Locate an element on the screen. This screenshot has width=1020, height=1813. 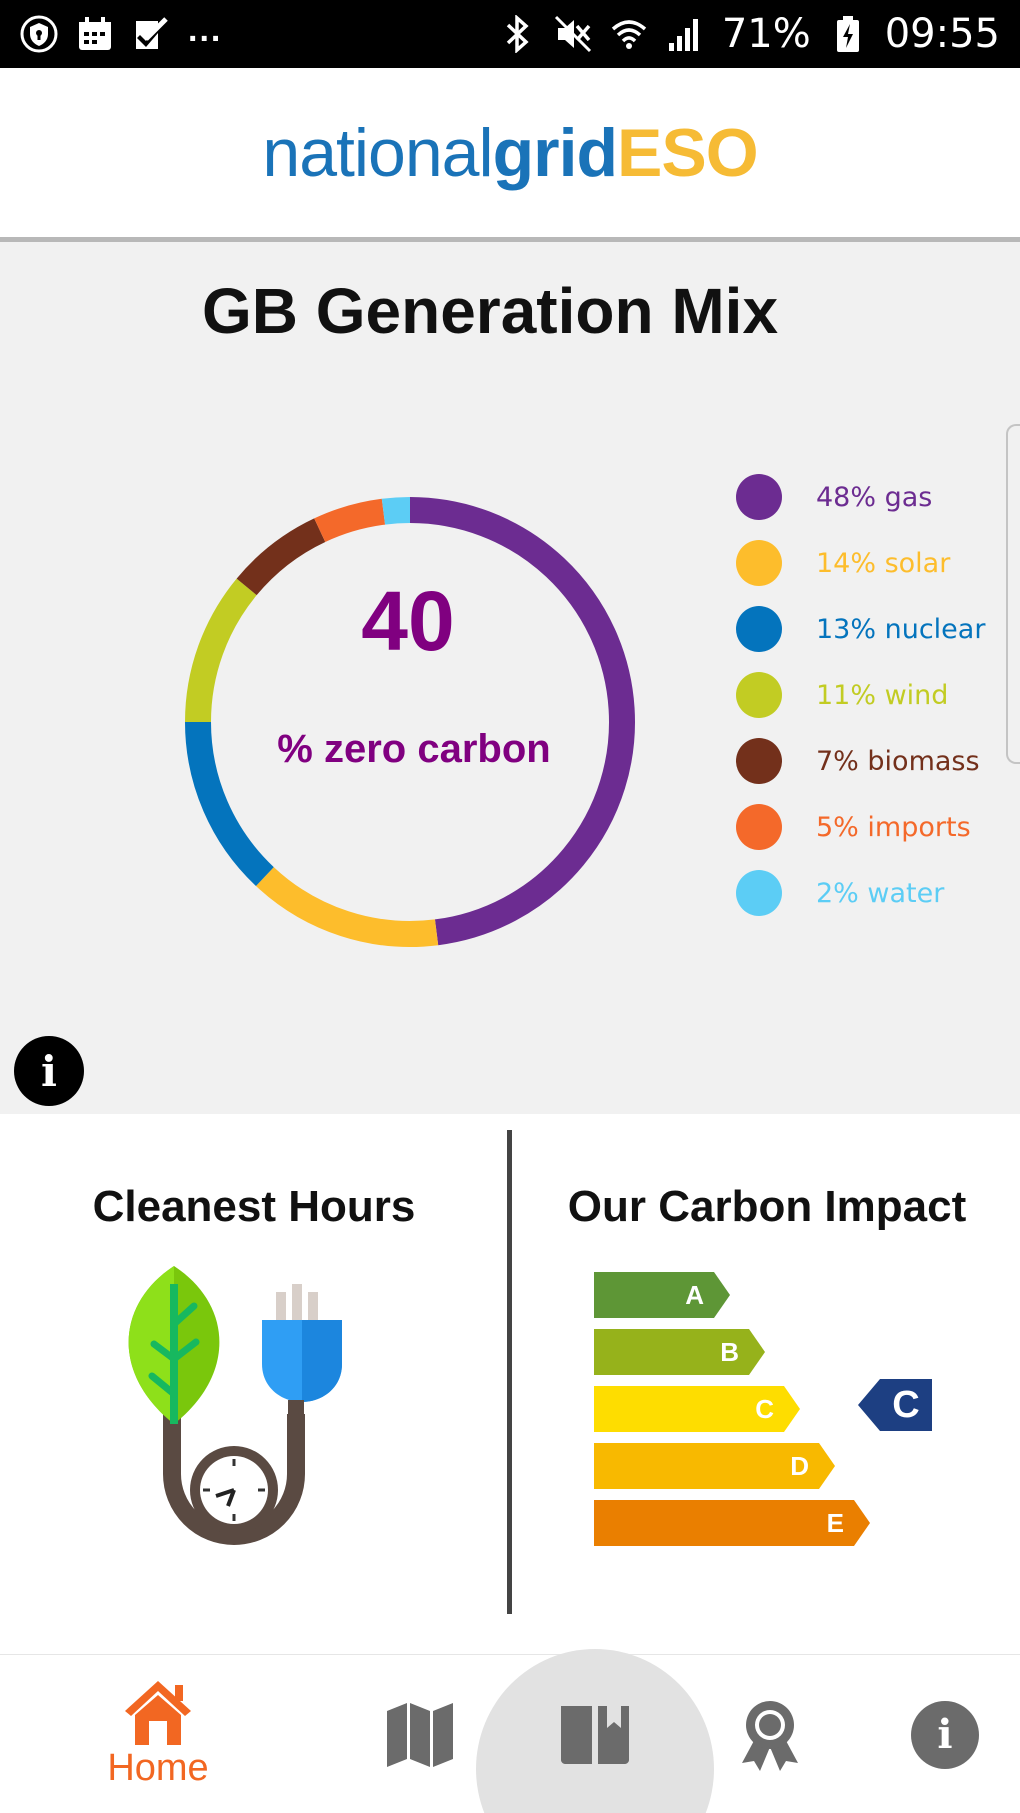
zero-carbon-value: 40 is located at coordinates (407, 621).